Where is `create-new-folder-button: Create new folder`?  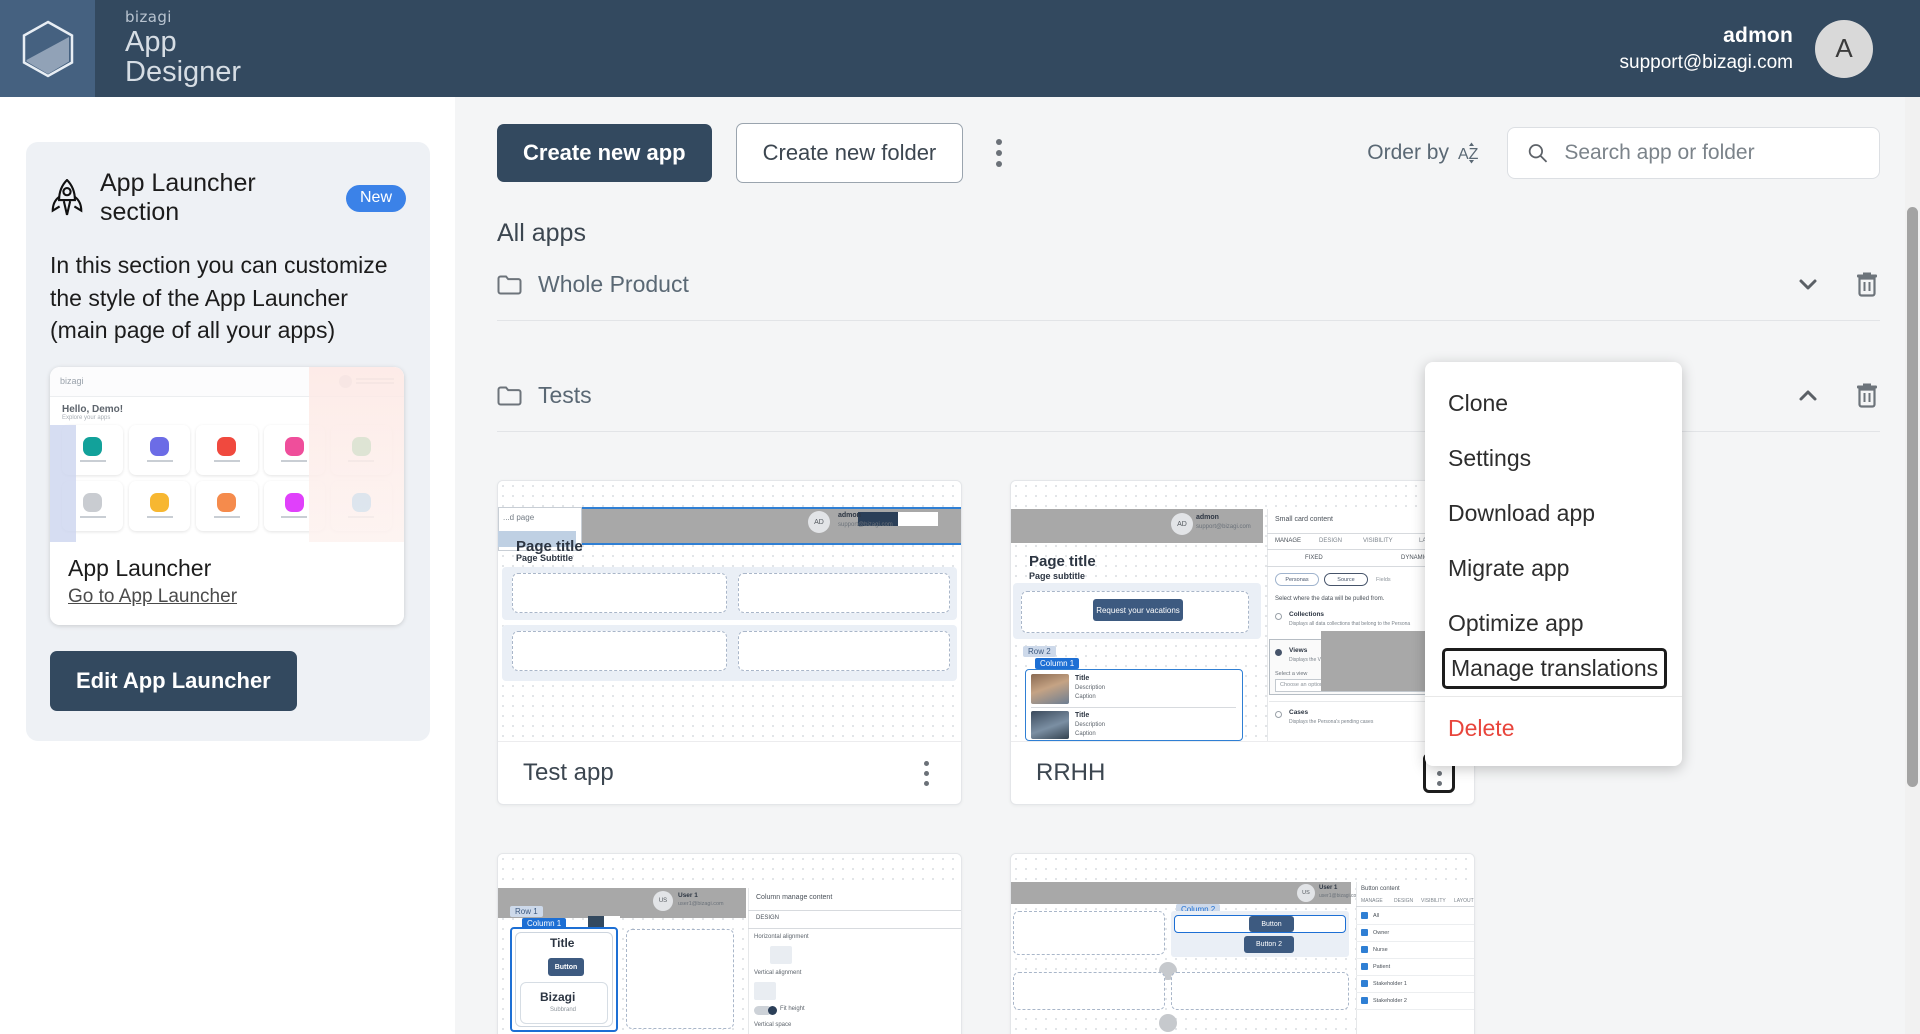 create-new-folder-button: Create new folder is located at coordinates (849, 153).